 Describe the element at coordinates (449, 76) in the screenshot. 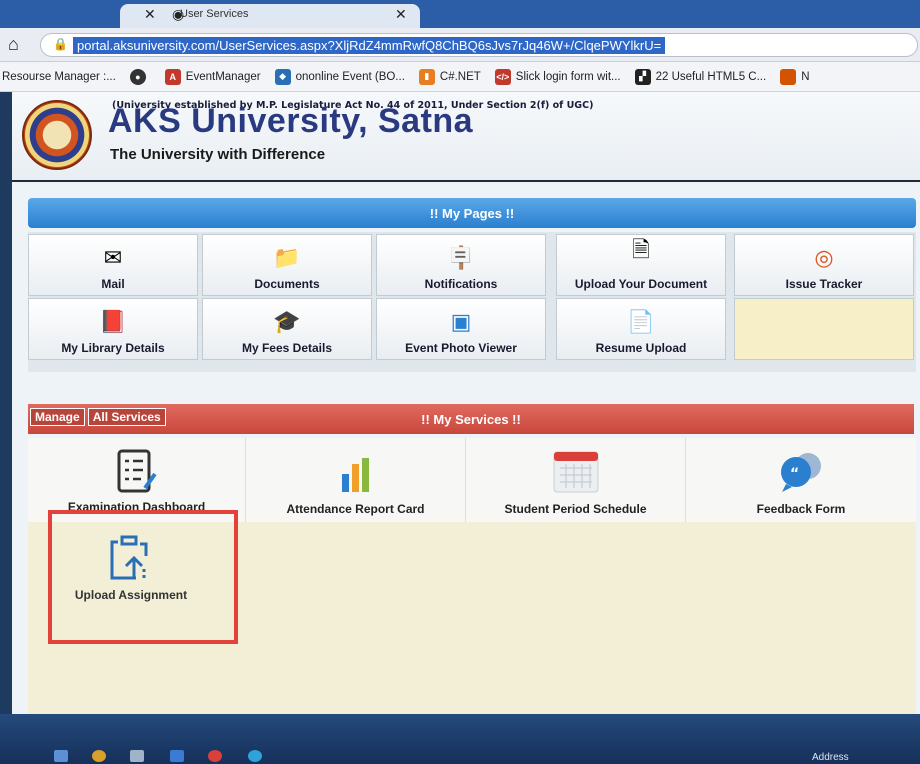

I see `bookmark-csharp: ▮ C#.NET` at that location.